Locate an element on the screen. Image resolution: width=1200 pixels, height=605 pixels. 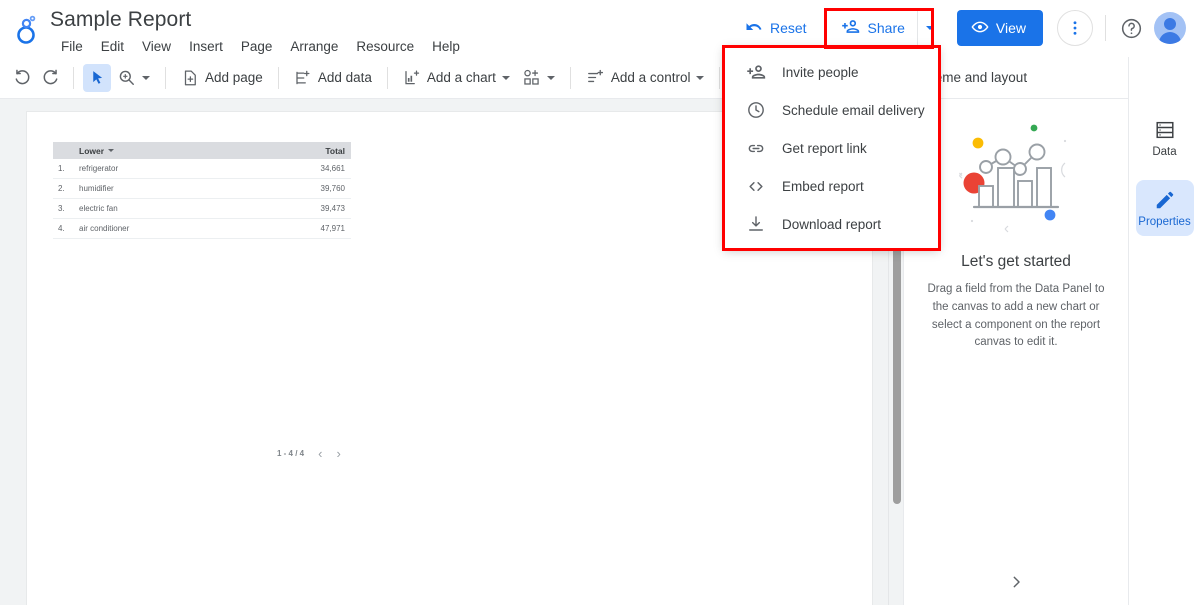
cursor-arrow-icon is located at coordinates (97, 77).